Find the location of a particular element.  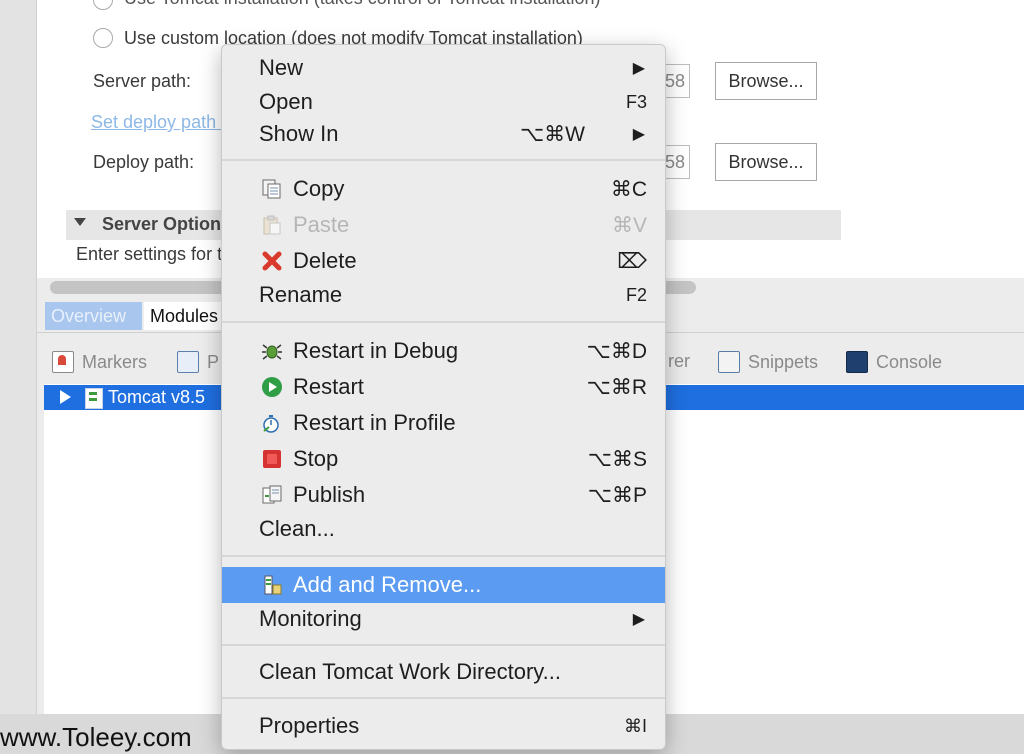

server-path-label: Server path: is located at coordinates (142, 81).